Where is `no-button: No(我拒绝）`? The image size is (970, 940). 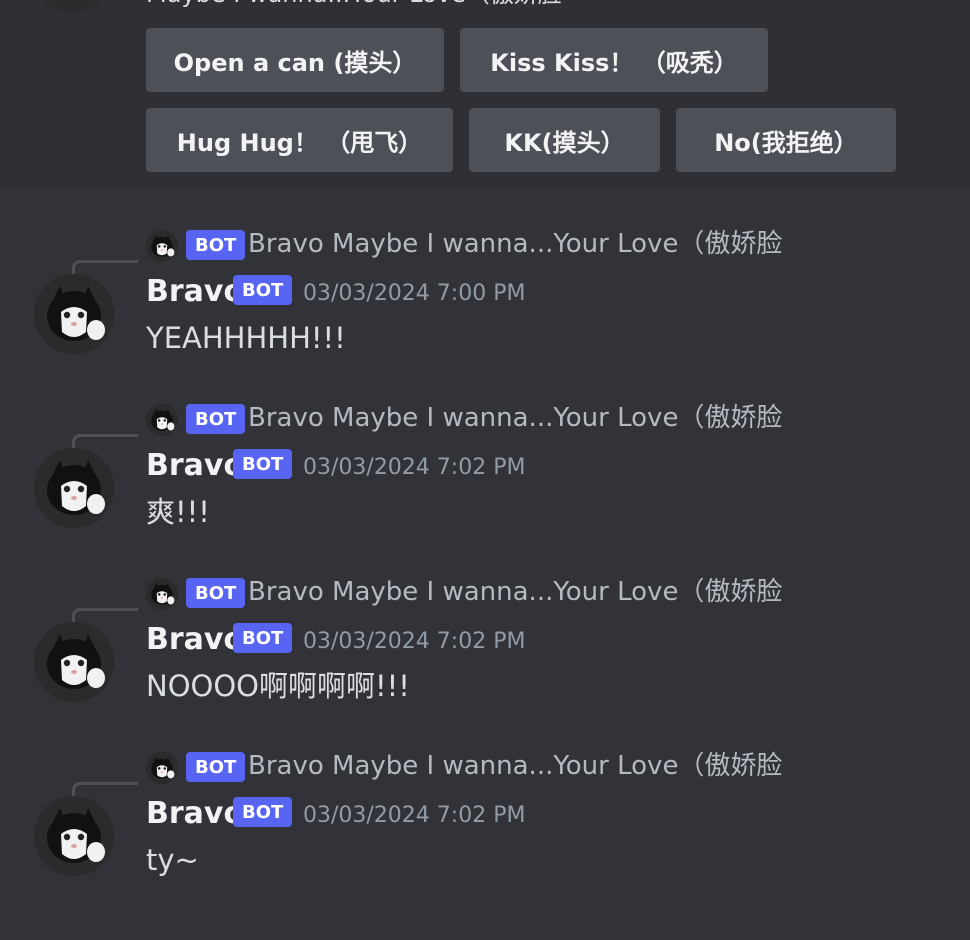 no-button: No(我拒绝） is located at coordinates (786, 140).